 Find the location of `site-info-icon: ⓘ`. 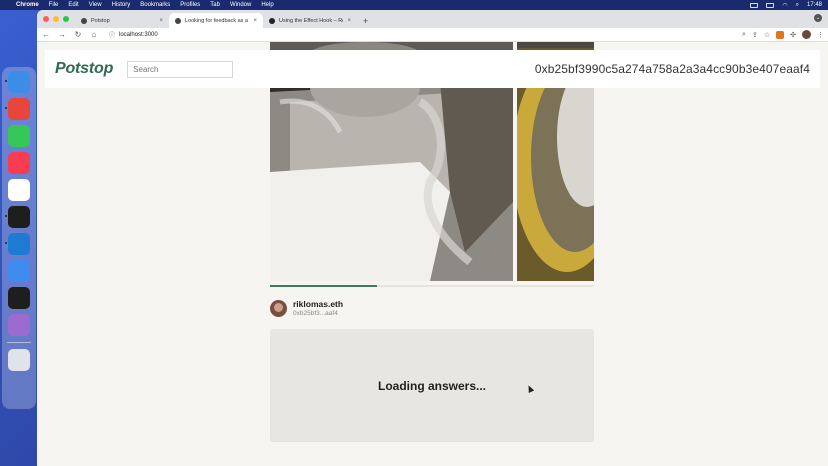

site-info-icon: ⓘ is located at coordinates (112, 34).